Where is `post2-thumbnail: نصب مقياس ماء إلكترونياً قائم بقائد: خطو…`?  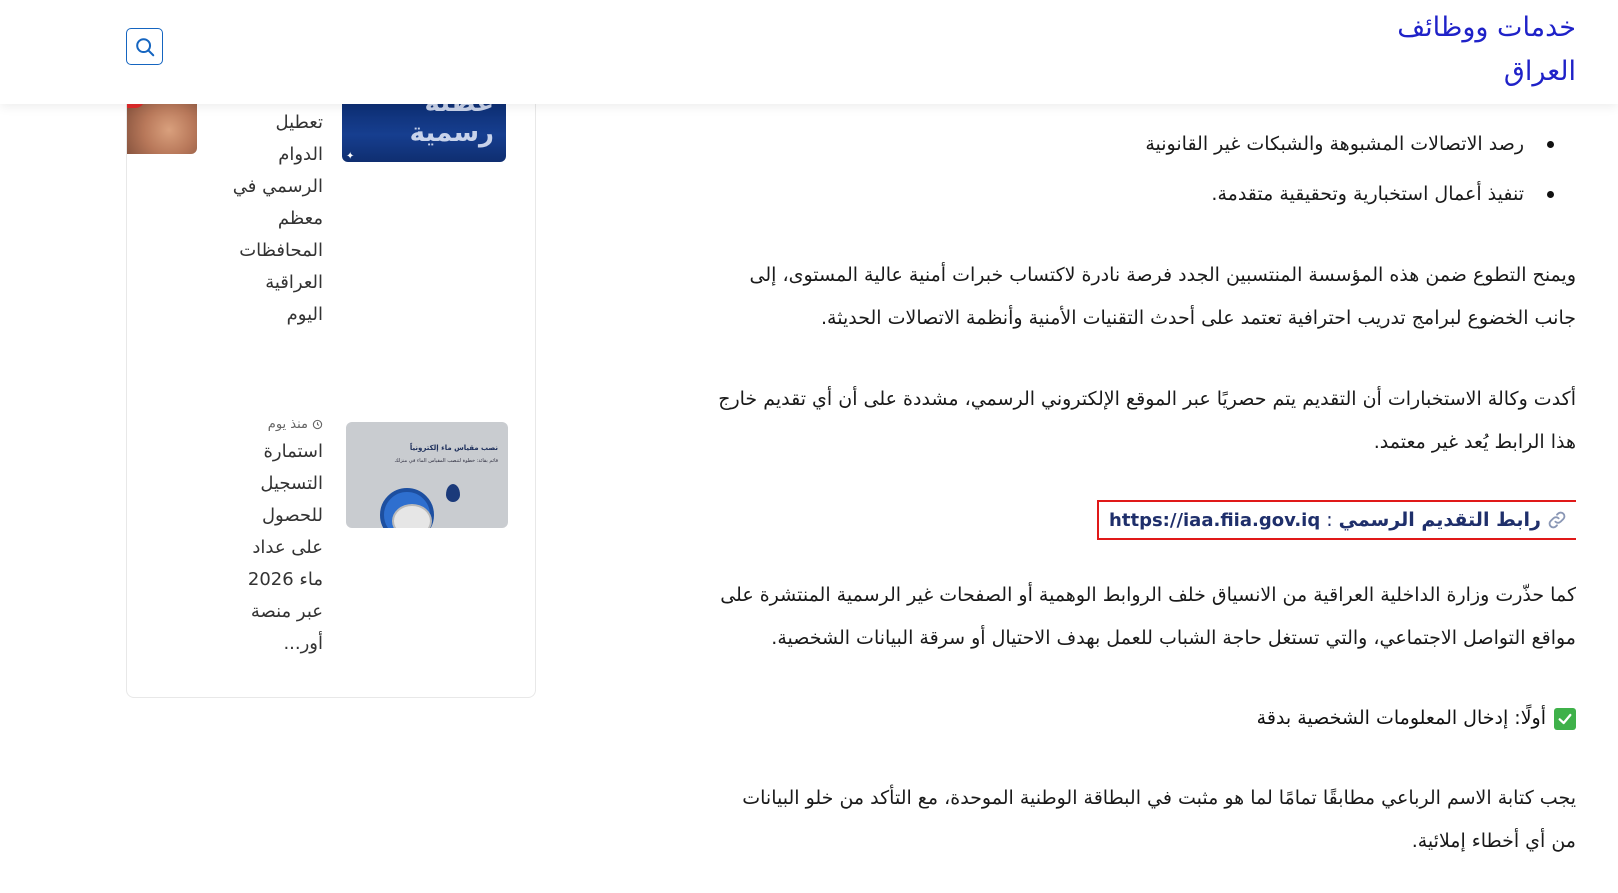
post2-thumbnail: نصب مقياس ماء إلكترونياً قائم بقائد: خطو… is located at coordinates (427, 475).